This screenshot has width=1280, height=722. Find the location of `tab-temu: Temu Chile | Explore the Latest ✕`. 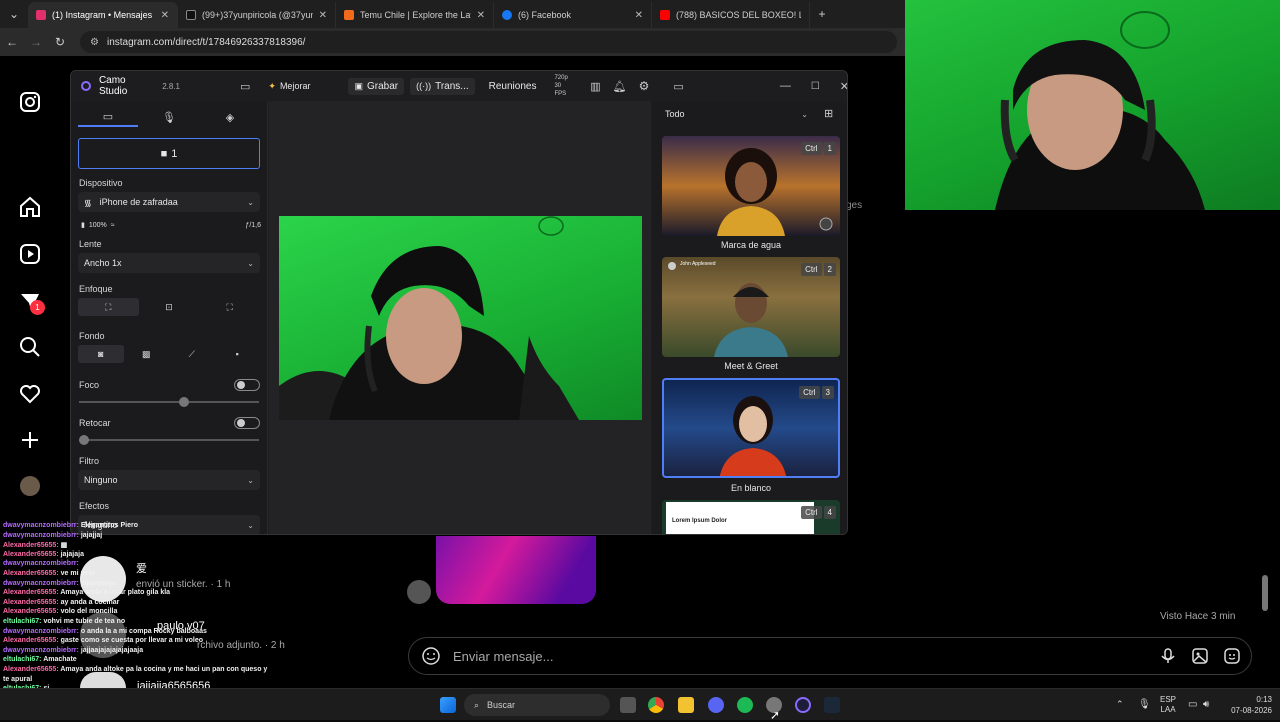

tab-temu: Temu Chile | Explore the Latest ✕ is located at coordinates (415, 15).